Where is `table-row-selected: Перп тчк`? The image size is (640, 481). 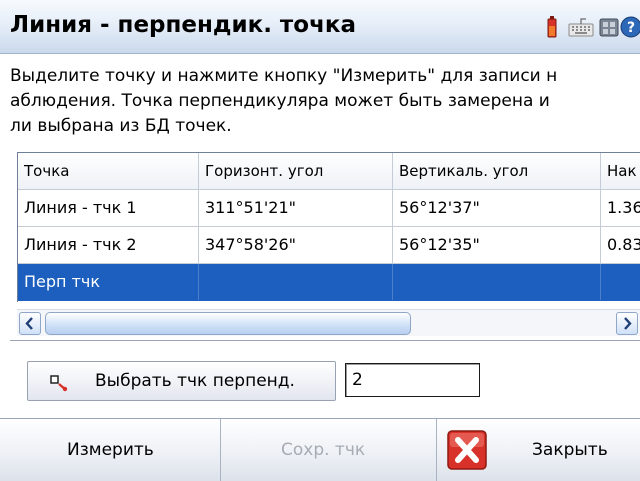
table-row-selected: Перп тчк is located at coordinates (329, 282).